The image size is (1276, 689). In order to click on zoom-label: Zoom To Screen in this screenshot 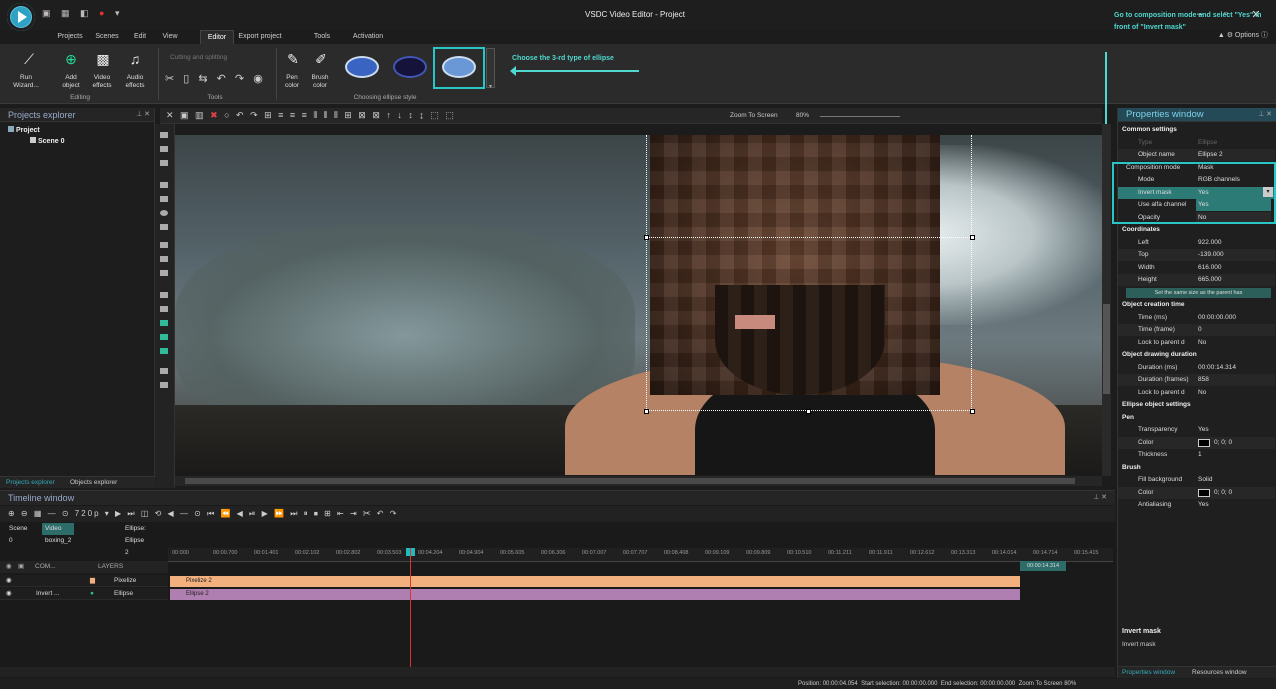, I will do `click(754, 115)`.